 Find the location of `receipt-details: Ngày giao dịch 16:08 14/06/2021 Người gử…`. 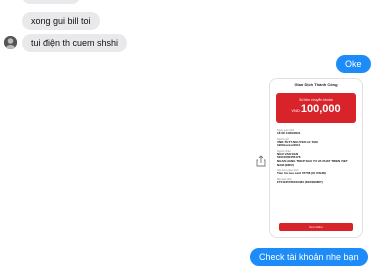

receipt-details: Ngày giao dịch 16:08 14/06/2021 Người gử… is located at coordinates (316, 155).